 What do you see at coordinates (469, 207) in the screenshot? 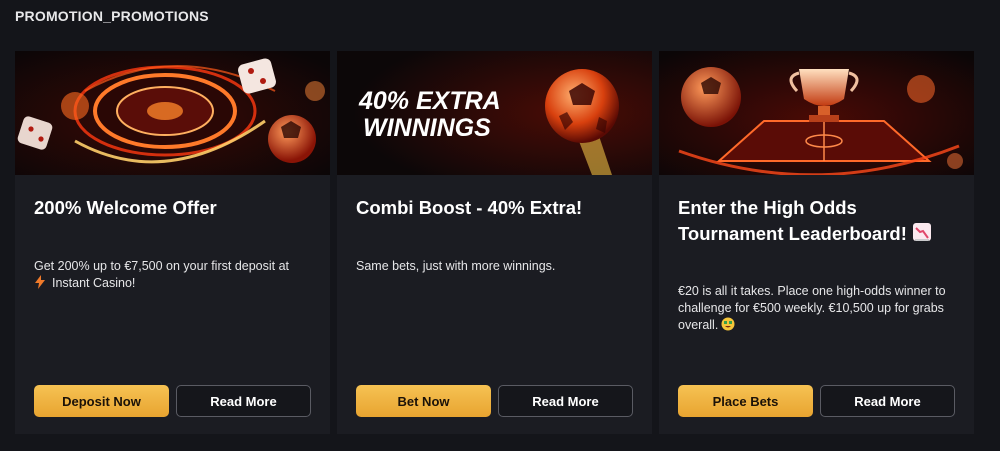
I see `card-title: Combi Boost - 40% Extra!` at bounding box center [469, 207].